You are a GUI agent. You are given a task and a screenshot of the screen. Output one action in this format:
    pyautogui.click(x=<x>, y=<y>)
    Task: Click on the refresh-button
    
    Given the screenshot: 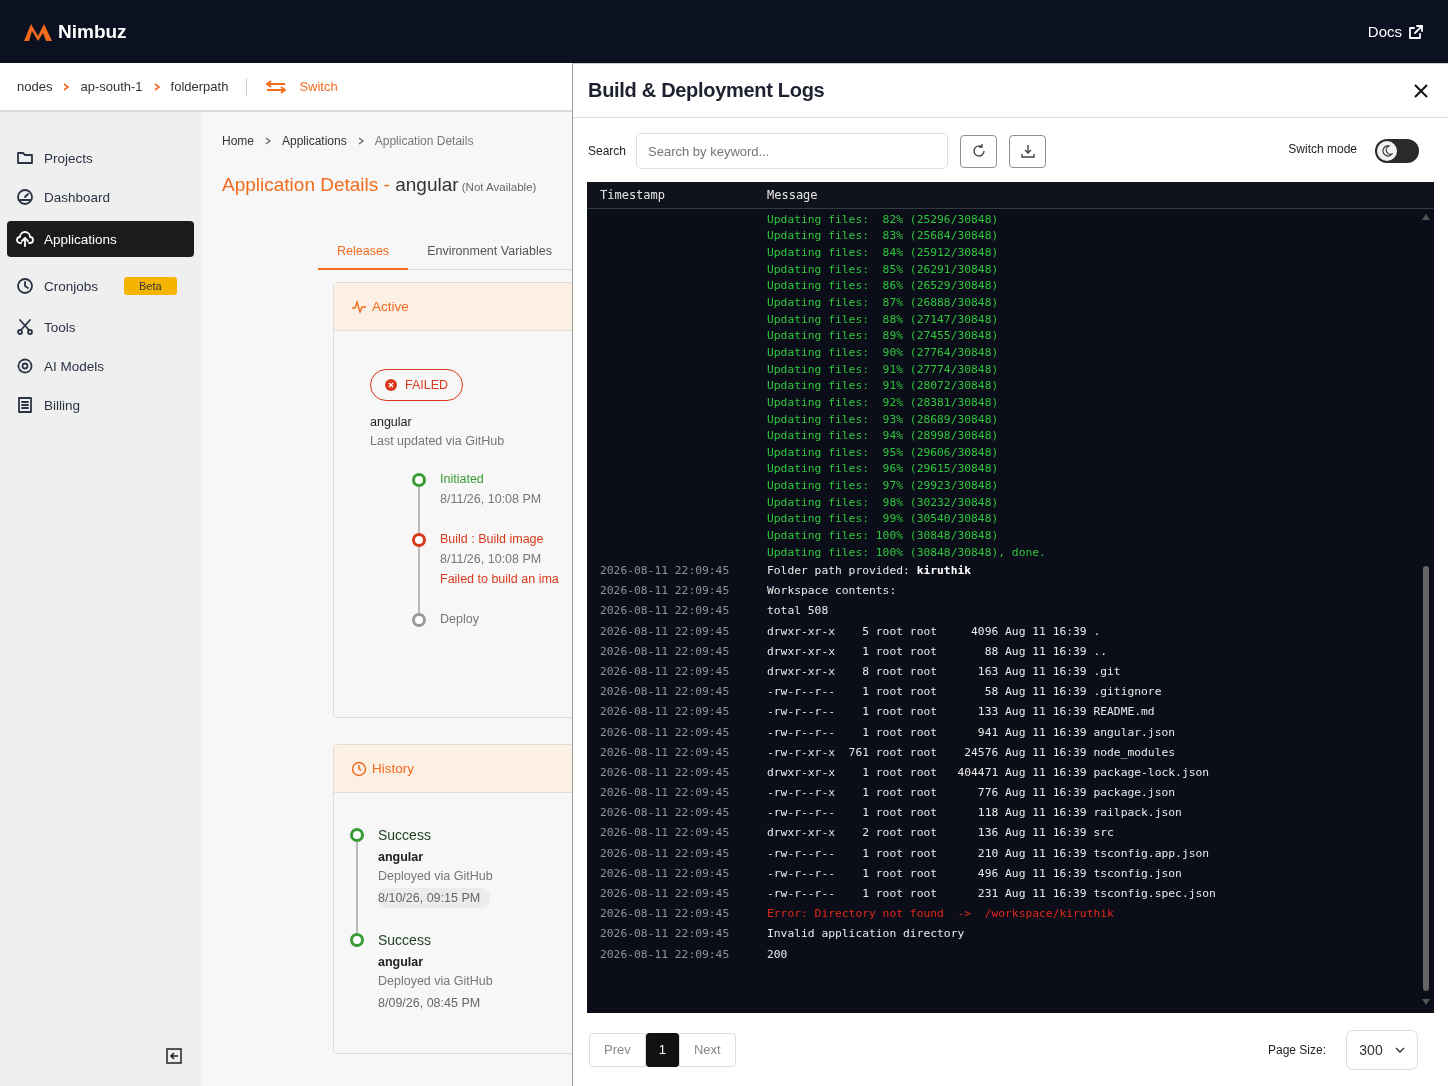 What is the action you would take?
    pyautogui.click(x=979, y=151)
    